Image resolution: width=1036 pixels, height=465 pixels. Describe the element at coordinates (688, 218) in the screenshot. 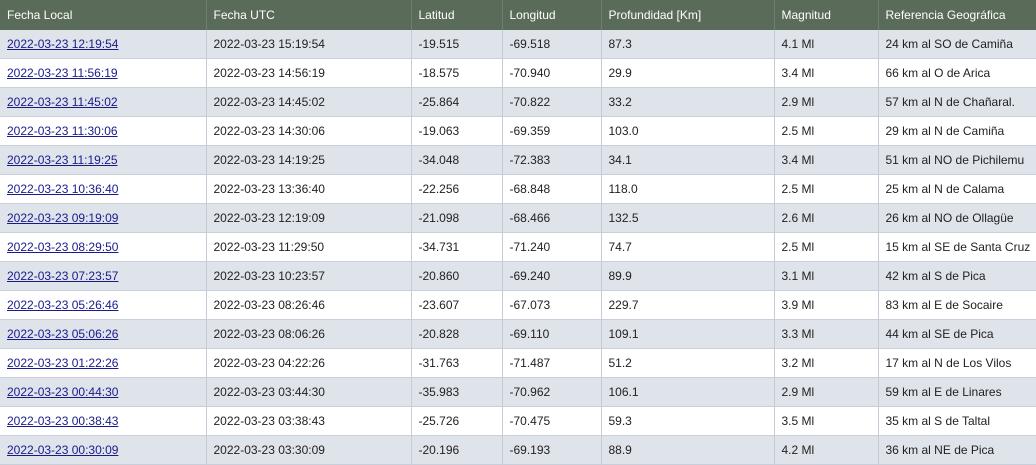

I see `profundidad-cell: 132.5` at that location.